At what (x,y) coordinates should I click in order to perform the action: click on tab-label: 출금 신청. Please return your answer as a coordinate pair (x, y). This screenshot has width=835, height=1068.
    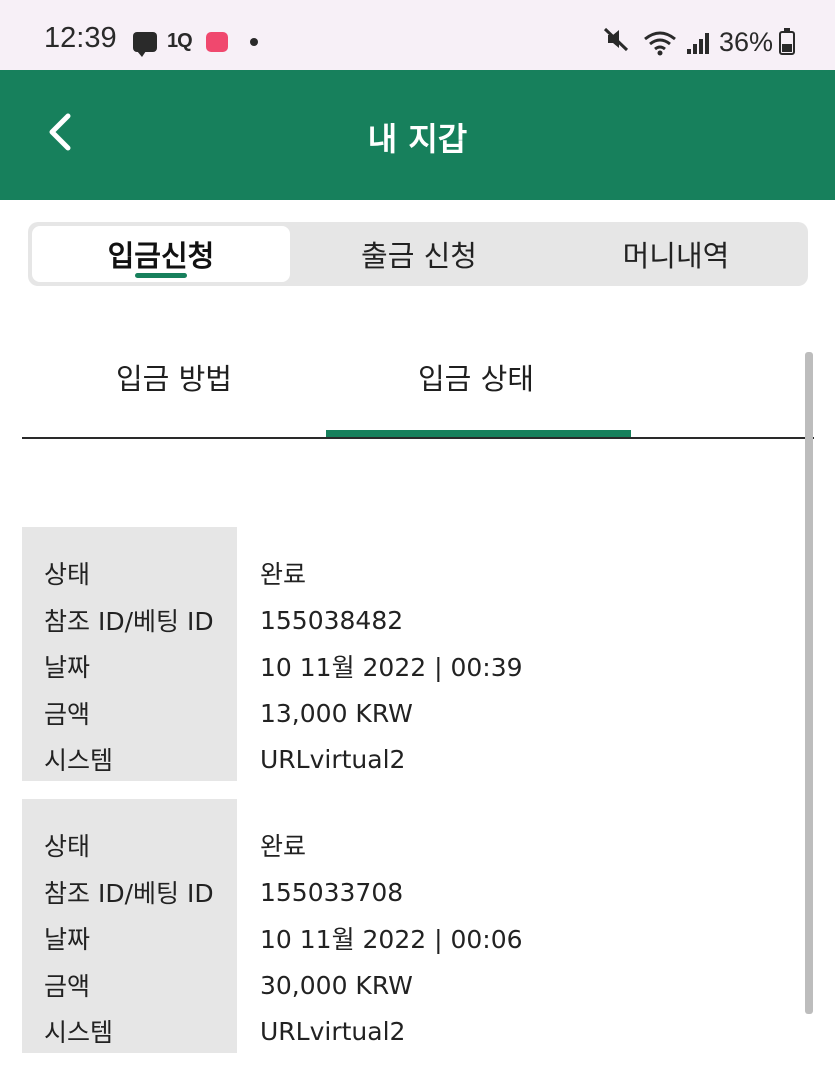
    Looking at the image, I should click on (419, 256).